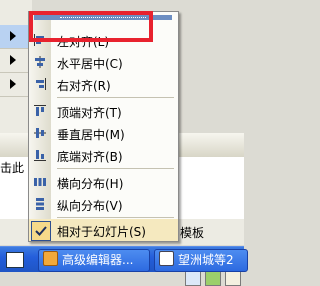 The height and width of the screenshot is (286, 320). What do you see at coordinates (40, 133) in the screenshot?
I see `align-middle-icon` at bounding box center [40, 133].